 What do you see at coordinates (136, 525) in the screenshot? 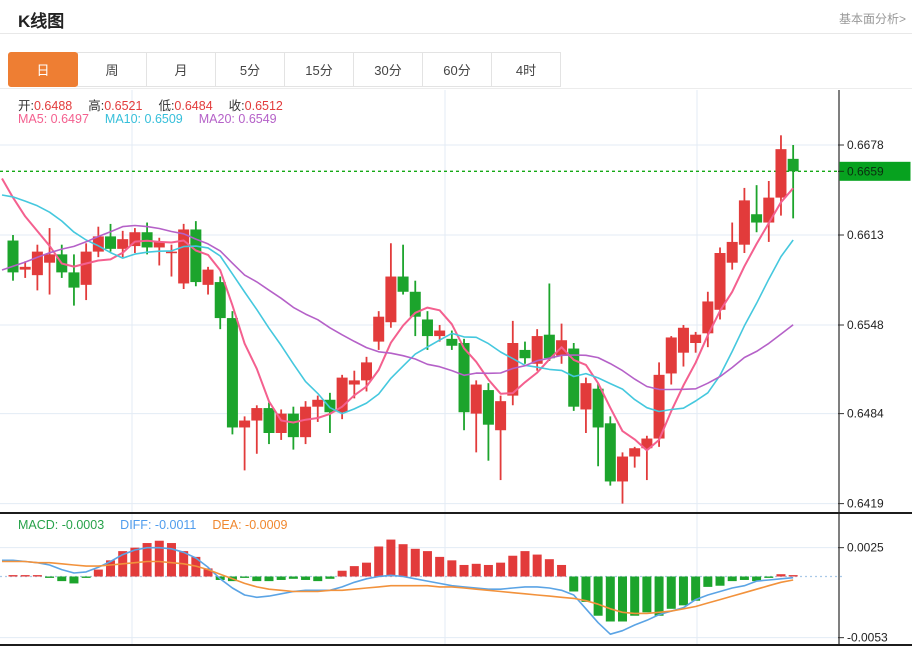
I see `diff-label: DIFF:` at bounding box center [136, 525].